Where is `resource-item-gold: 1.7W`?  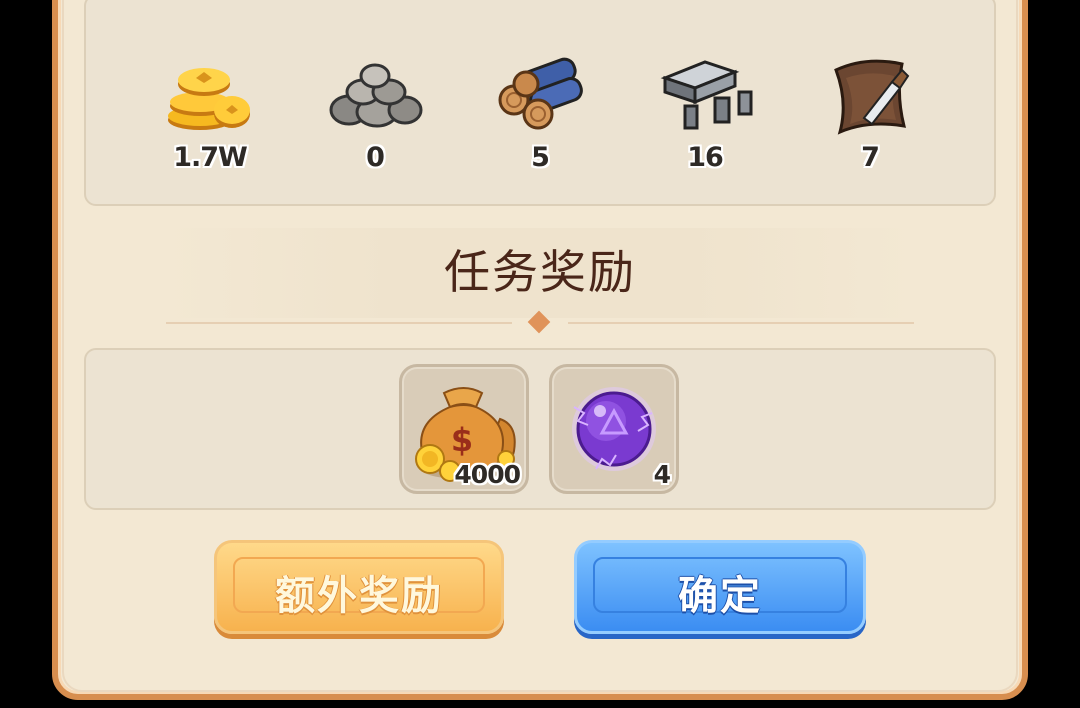
resource-item-gold: 1.7W is located at coordinates (210, 118).